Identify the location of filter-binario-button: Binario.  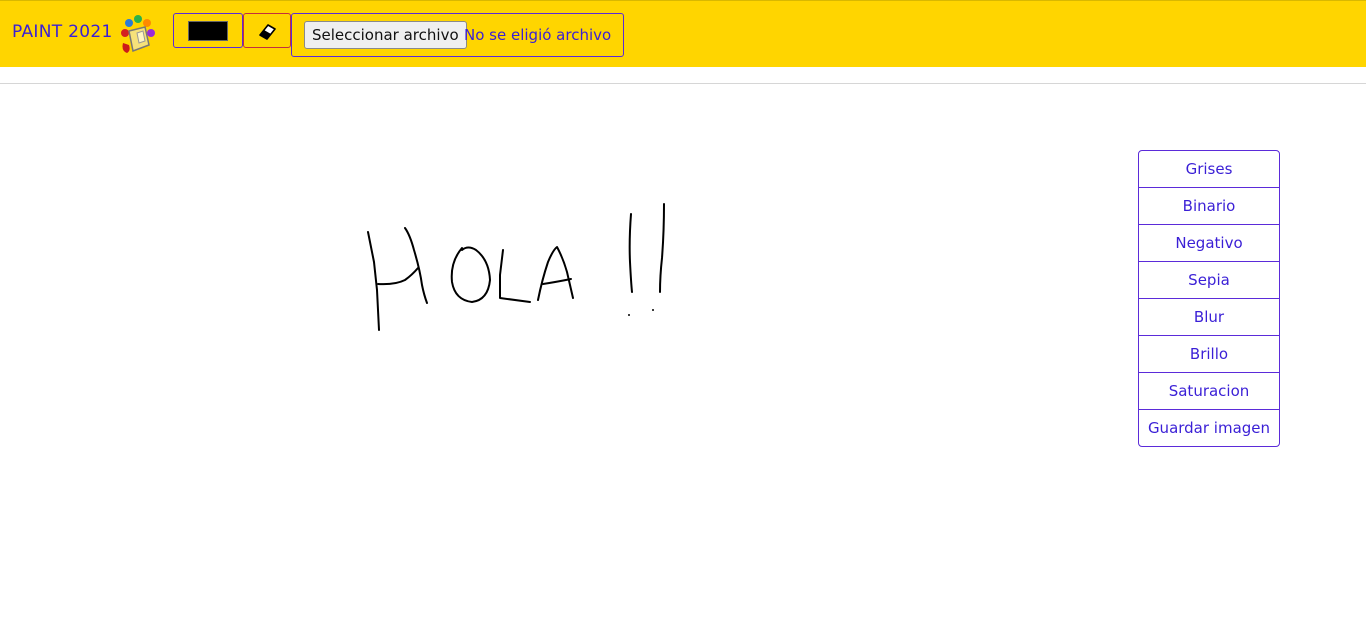
(1209, 206).